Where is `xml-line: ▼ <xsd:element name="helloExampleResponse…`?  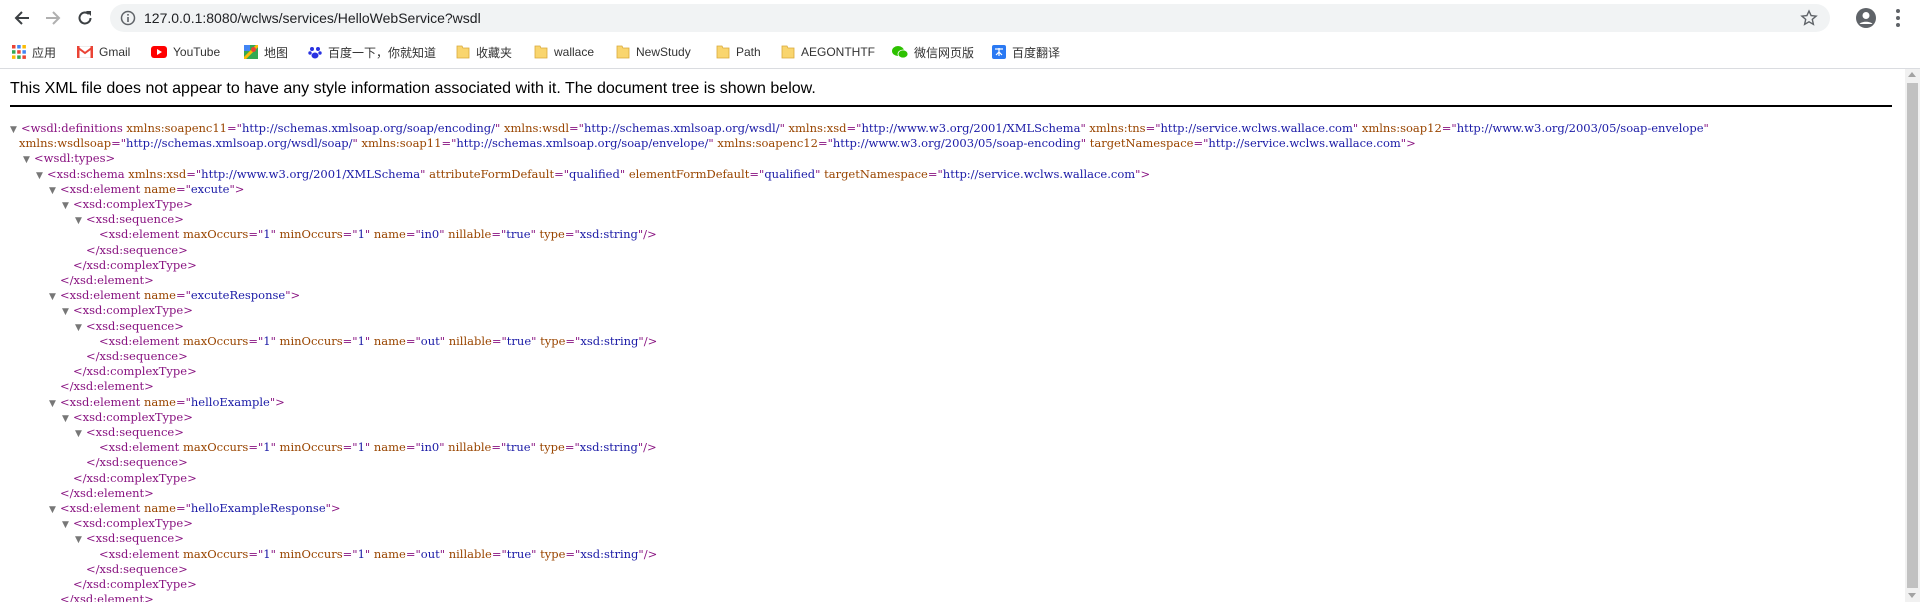
xml-line: ▼ <xsd:element name="helloExampleResponse… is located at coordinates (195, 508).